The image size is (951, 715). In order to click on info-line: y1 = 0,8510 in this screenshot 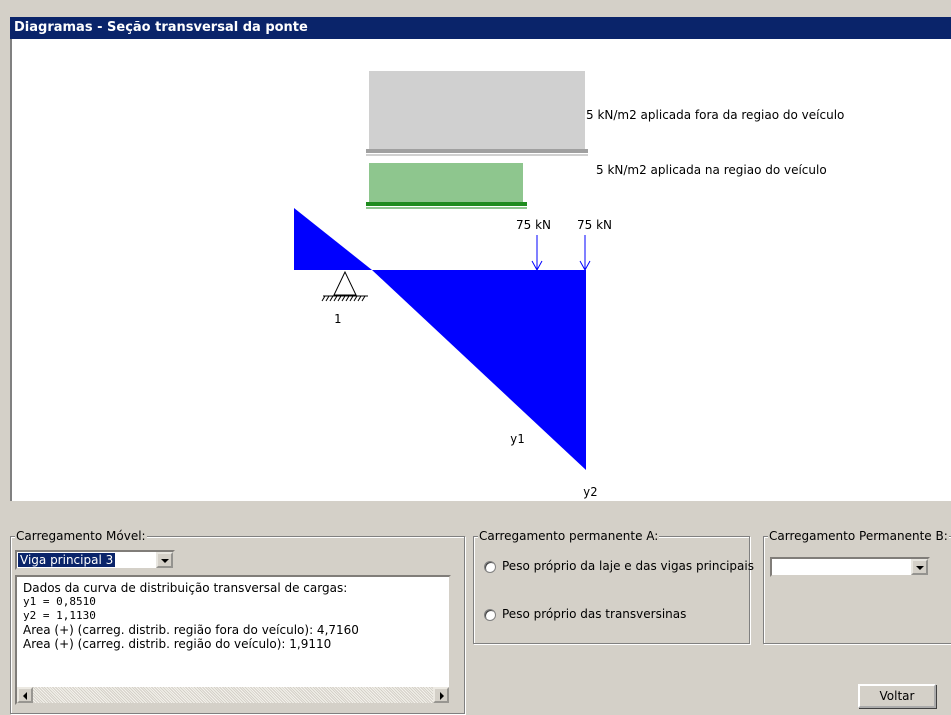, I will do `click(59, 601)`.